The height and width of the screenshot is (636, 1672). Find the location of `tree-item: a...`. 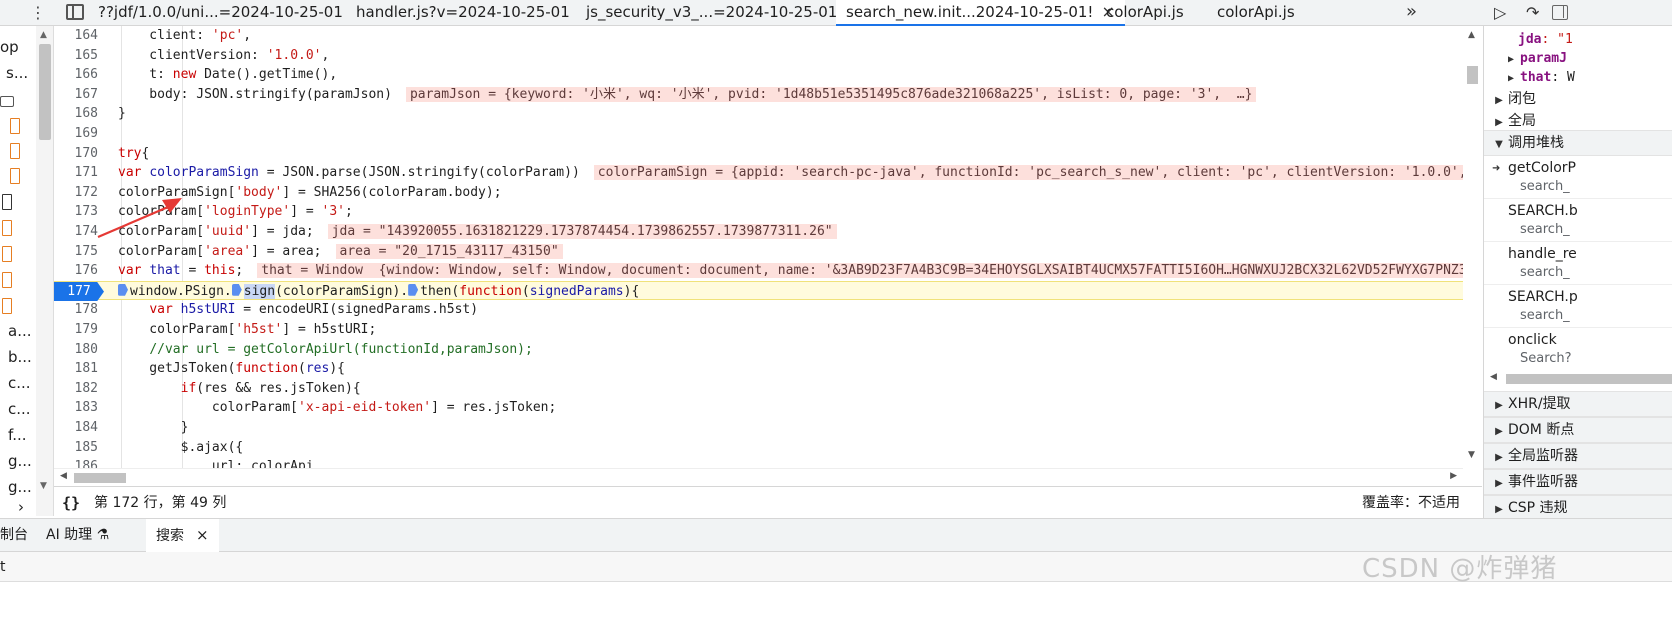

tree-item: a... is located at coordinates (22, 334).